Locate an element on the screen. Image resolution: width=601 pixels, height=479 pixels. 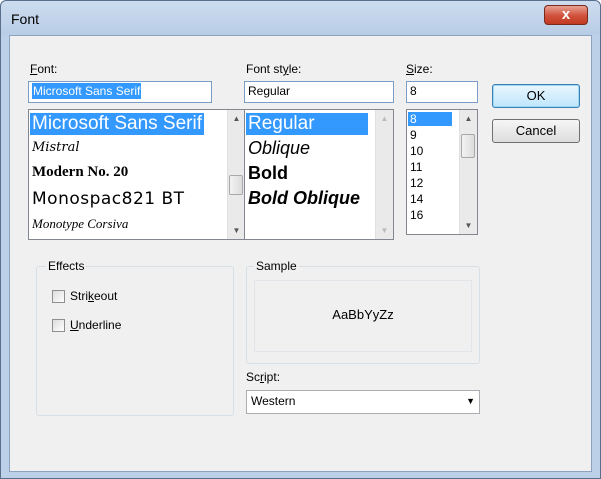
sample-text: AaBbYyZz is located at coordinates (363, 314).